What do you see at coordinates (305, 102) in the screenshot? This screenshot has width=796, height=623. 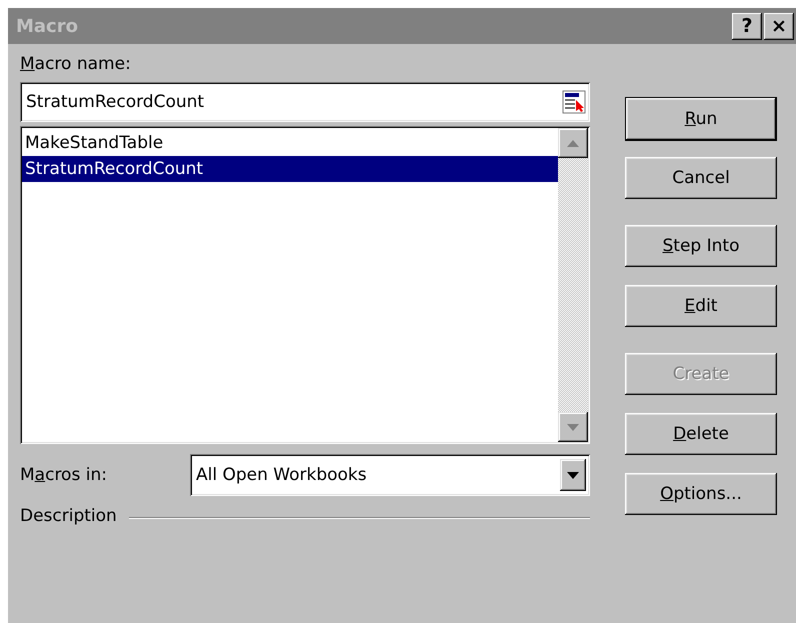 I see `macro-name-field: StratumRecordCount` at bounding box center [305, 102].